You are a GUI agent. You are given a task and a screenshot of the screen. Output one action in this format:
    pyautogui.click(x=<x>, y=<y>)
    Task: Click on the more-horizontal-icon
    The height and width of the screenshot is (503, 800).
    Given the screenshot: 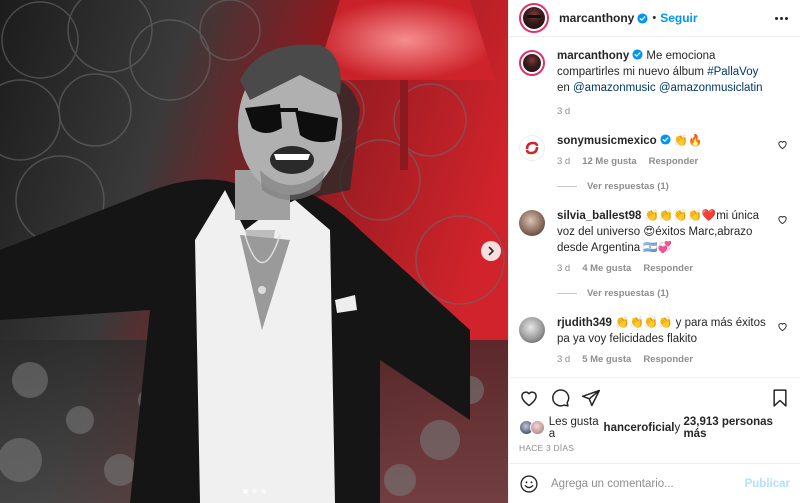 What is the action you would take?
    pyautogui.click(x=781, y=18)
    